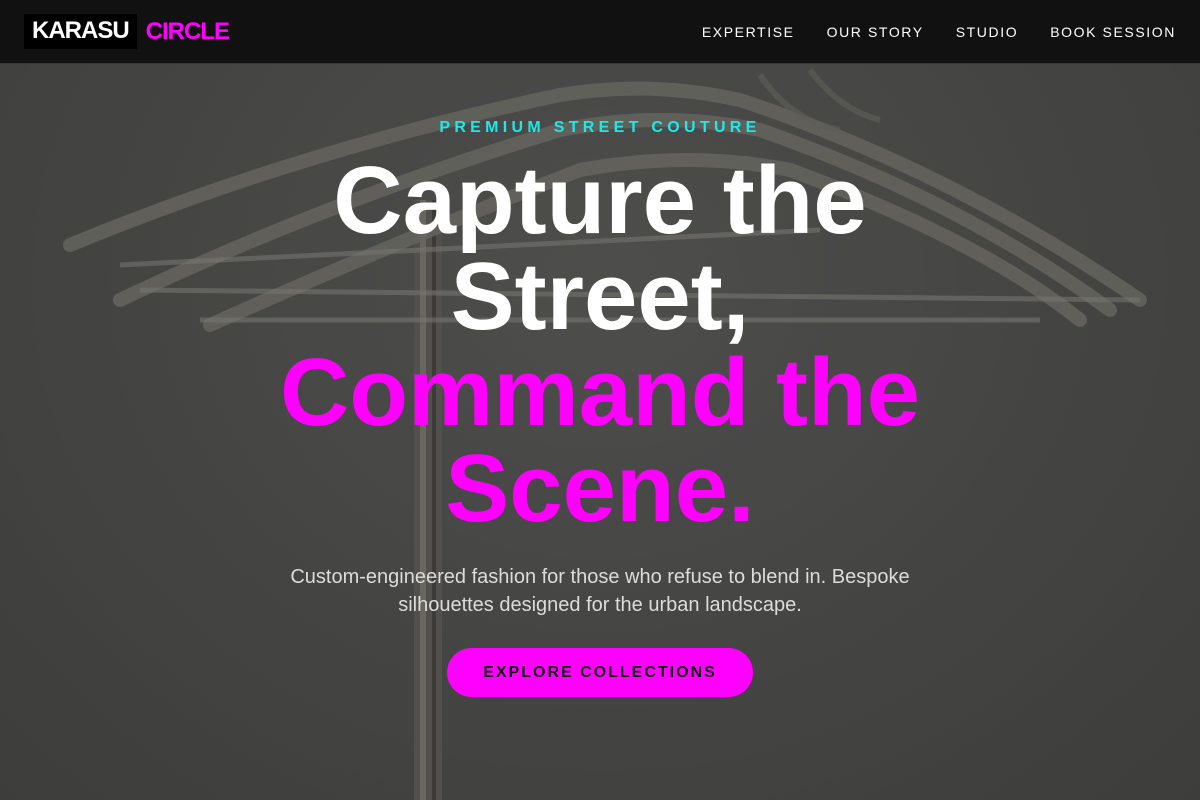 The height and width of the screenshot is (800, 1200). What do you see at coordinates (80, 31) in the screenshot?
I see `brand-logo-part1: KARASU` at bounding box center [80, 31].